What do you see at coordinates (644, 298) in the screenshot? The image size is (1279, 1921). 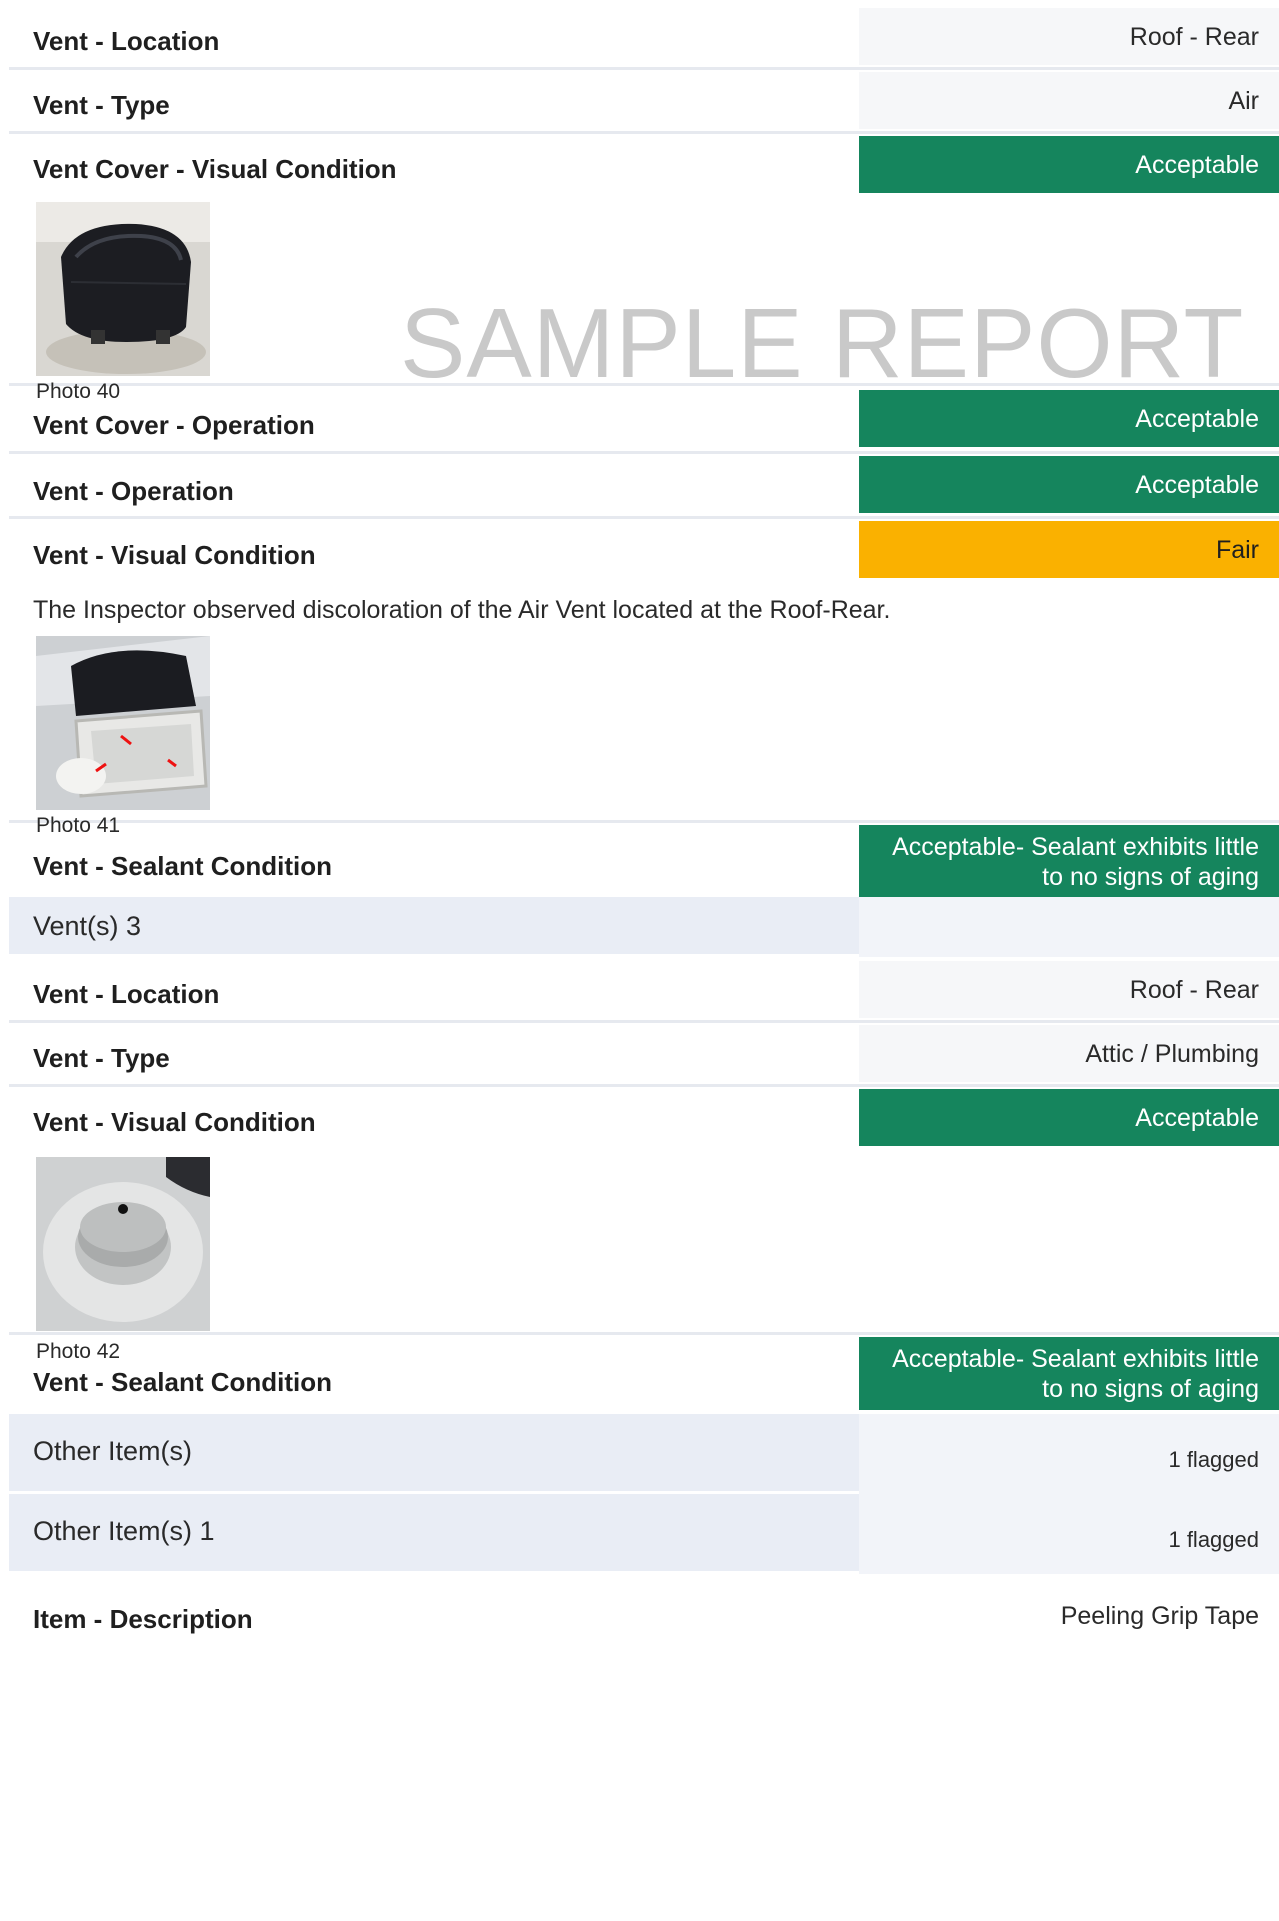 I see `photo-block: Photo 40` at bounding box center [644, 298].